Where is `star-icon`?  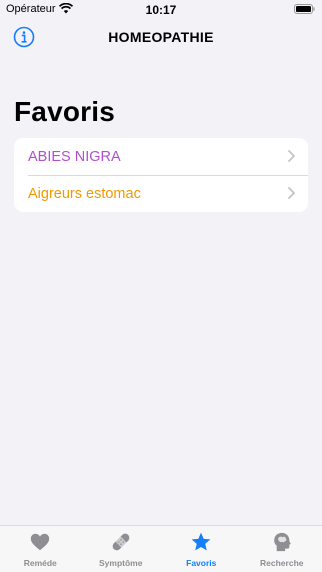
star-icon is located at coordinates (201, 541).